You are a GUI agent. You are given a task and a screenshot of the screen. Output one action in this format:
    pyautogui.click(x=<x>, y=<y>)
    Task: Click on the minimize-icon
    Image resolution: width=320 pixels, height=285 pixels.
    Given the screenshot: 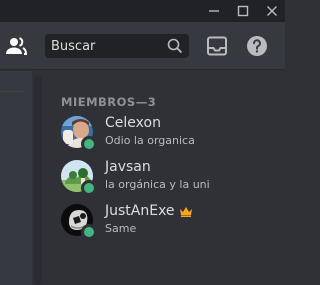 What is the action you would take?
    pyautogui.click(x=214, y=11)
    